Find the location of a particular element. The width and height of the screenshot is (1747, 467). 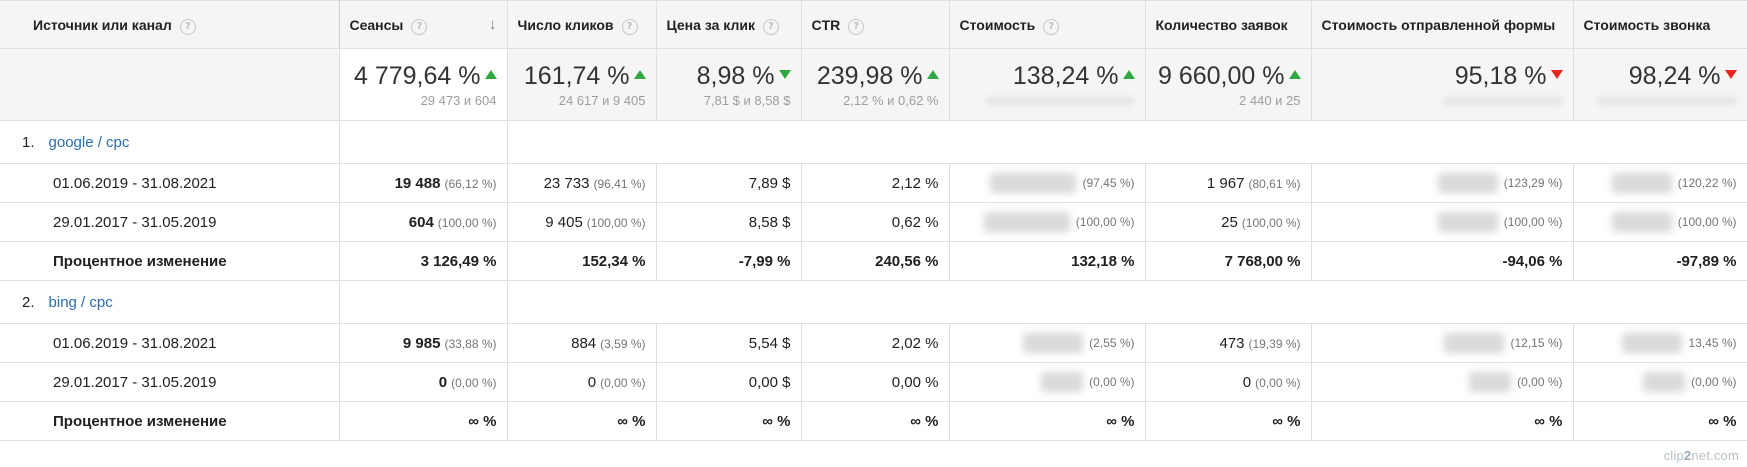

col-header-form-cost: Стоимость отправленной формы is located at coordinates (1442, 24).